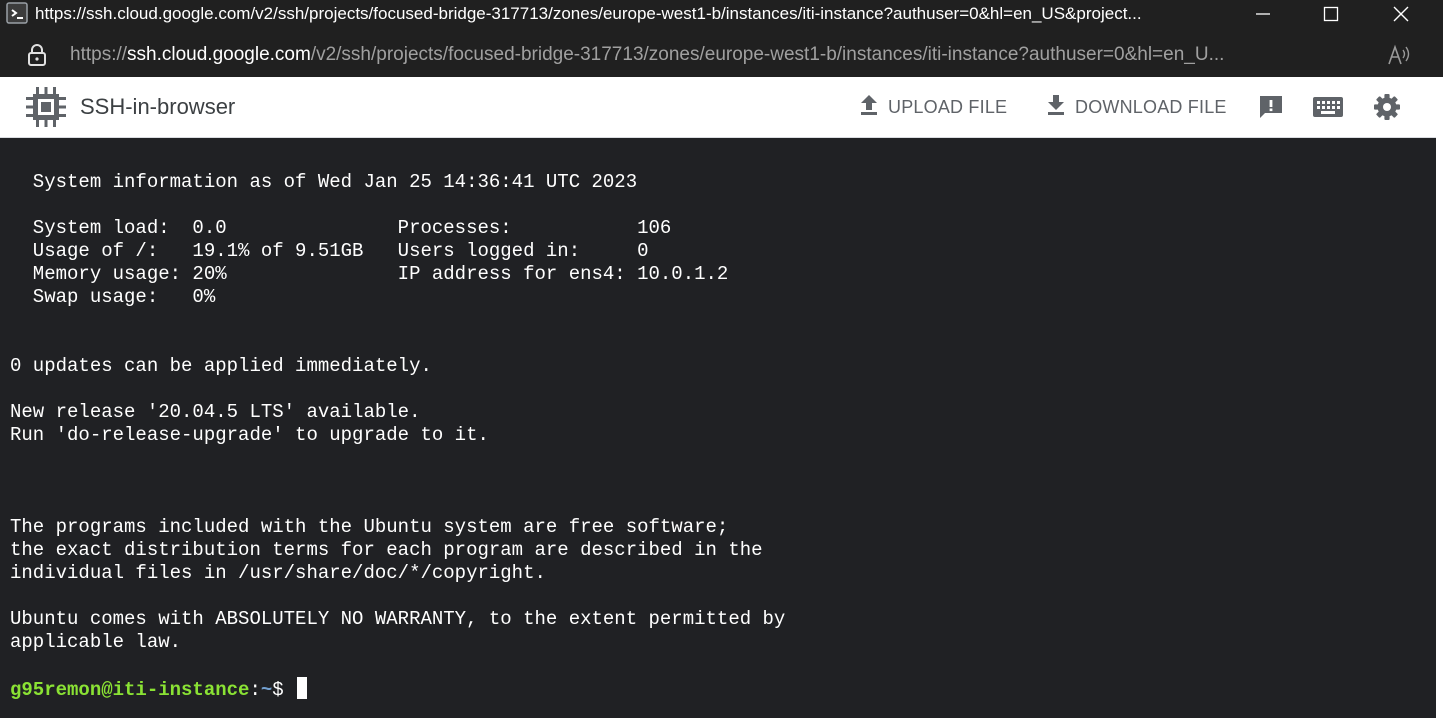 Image resolution: width=1443 pixels, height=718 pixels. I want to click on feedback-icon, so click(1271, 107).